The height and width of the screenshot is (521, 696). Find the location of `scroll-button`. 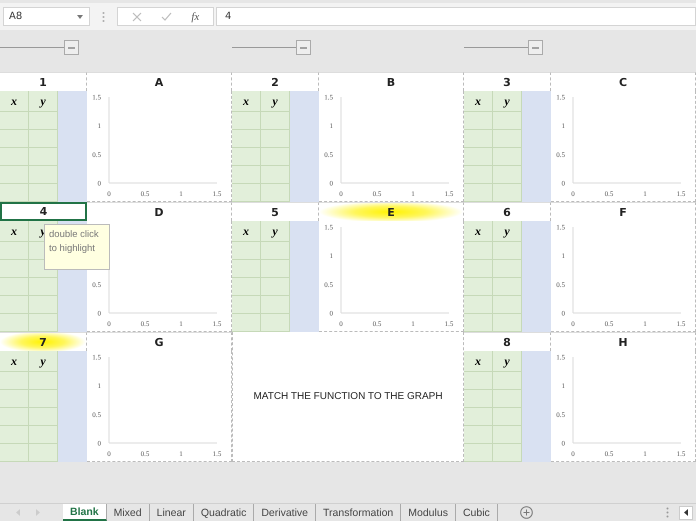

scroll-button is located at coordinates (686, 513).